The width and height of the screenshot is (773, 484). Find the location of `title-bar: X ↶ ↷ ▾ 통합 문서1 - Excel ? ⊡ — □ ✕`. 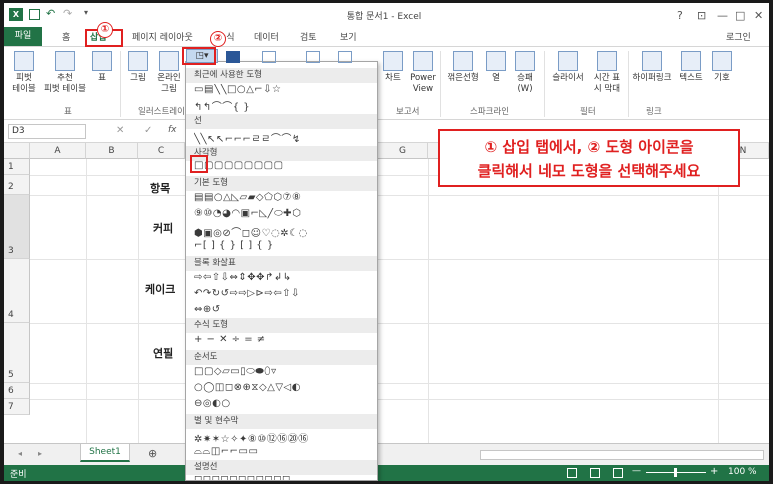

title-bar: X ↶ ↷ ▾ 통합 문서1 - Excel ? ⊡ — □ ✕ is located at coordinates (386, 15).